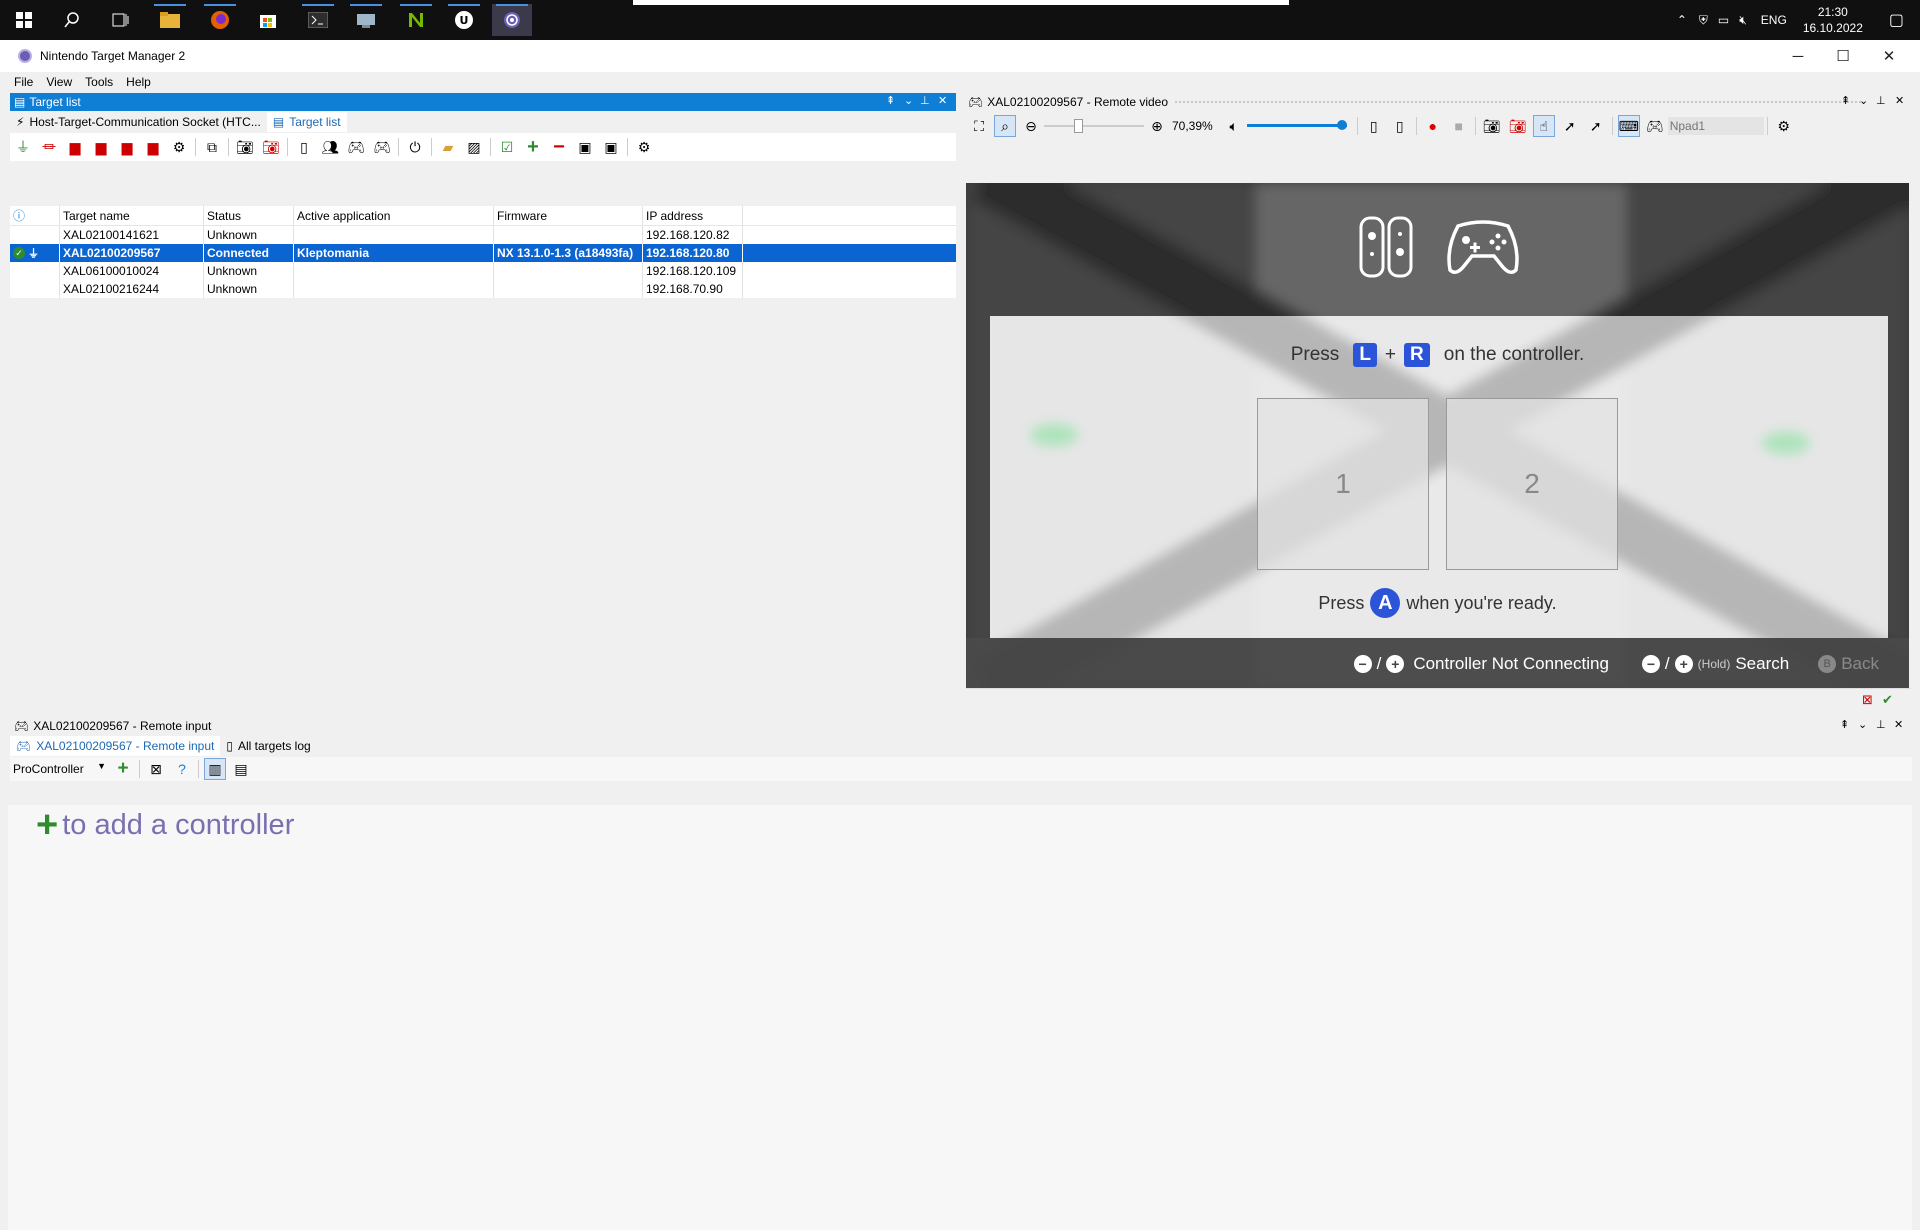  I want to click on unregister-icon: ▣, so click(611, 147).